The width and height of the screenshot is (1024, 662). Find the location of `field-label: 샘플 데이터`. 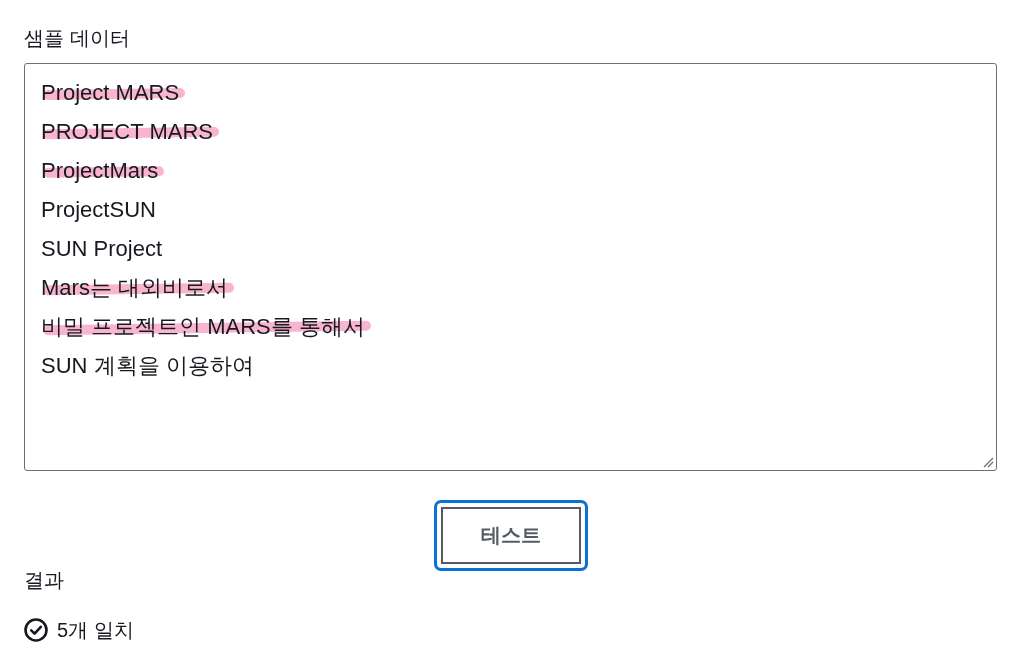

field-label: 샘플 데이터 is located at coordinates (77, 38).